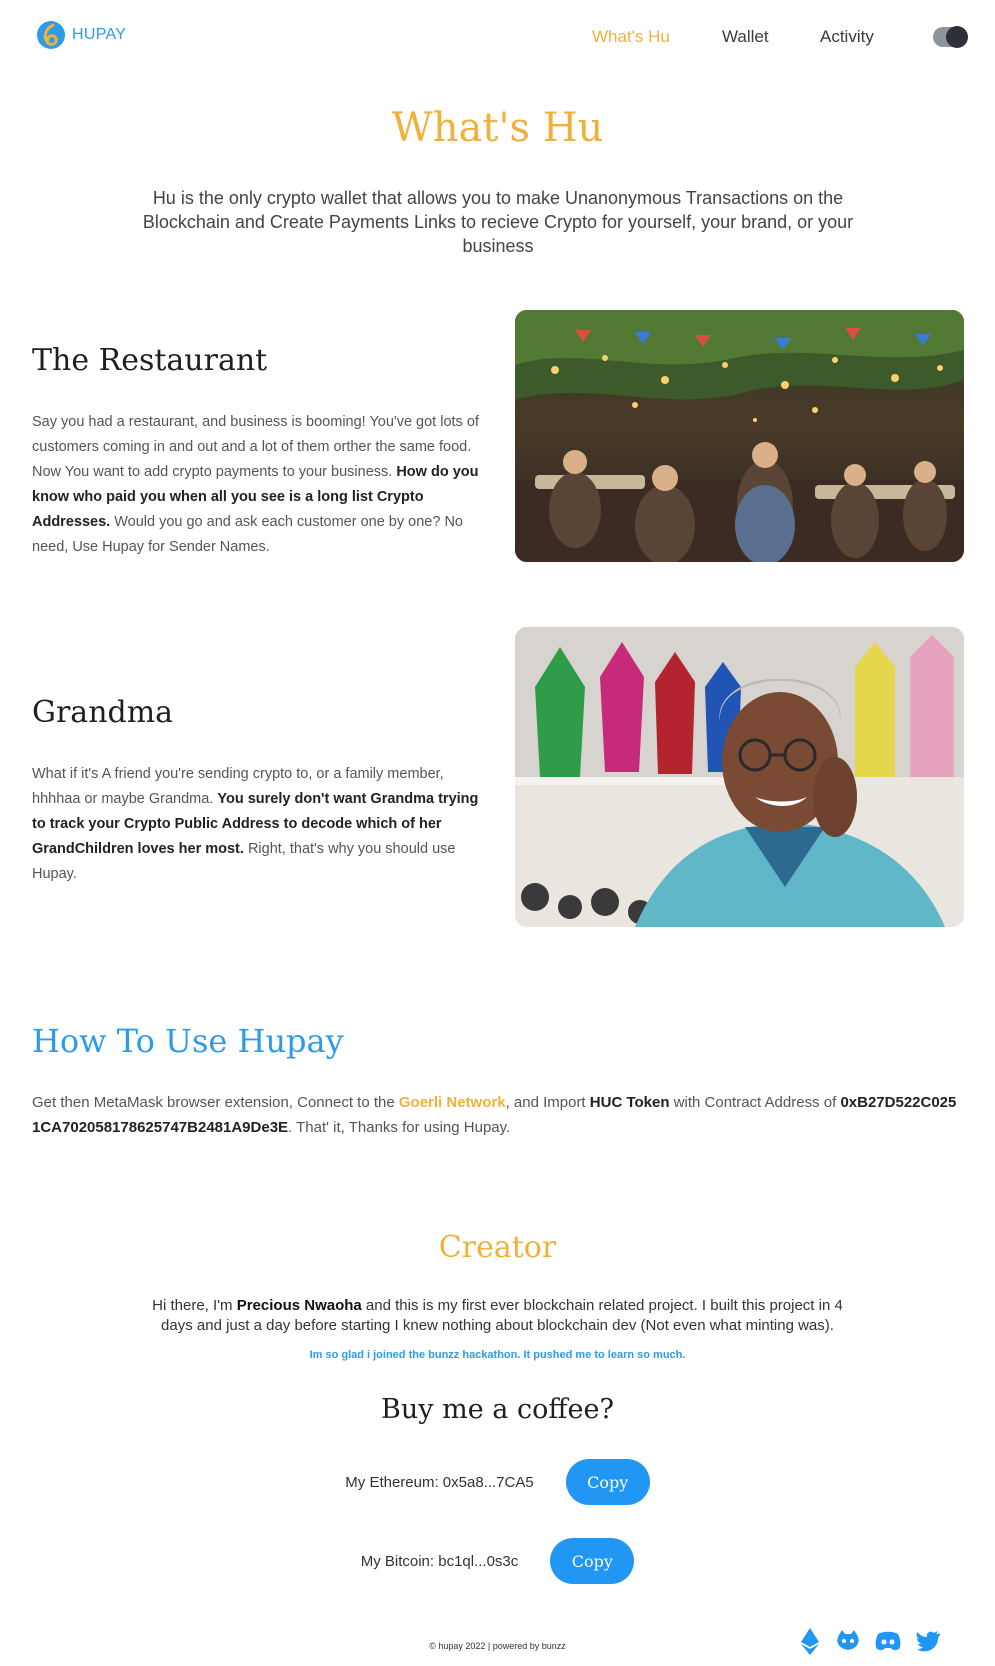 This screenshot has width=995, height=1666. Describe the element at coordinates (497, 37) in the screenshot. I see `top-nav: HUPAY What's Hu Wallet Activity` at that location.